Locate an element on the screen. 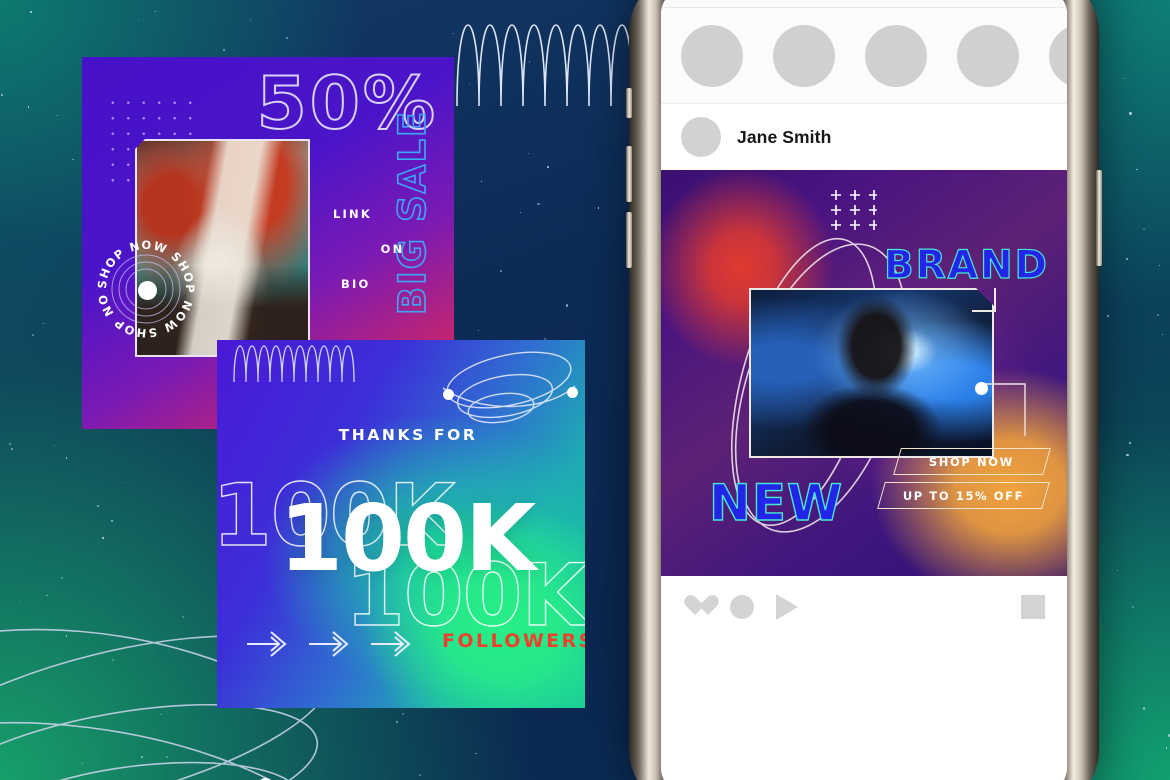 The height and width of the screenshot is (780, 1170). phone-volume-down-button is located at coordinates (629, 240).